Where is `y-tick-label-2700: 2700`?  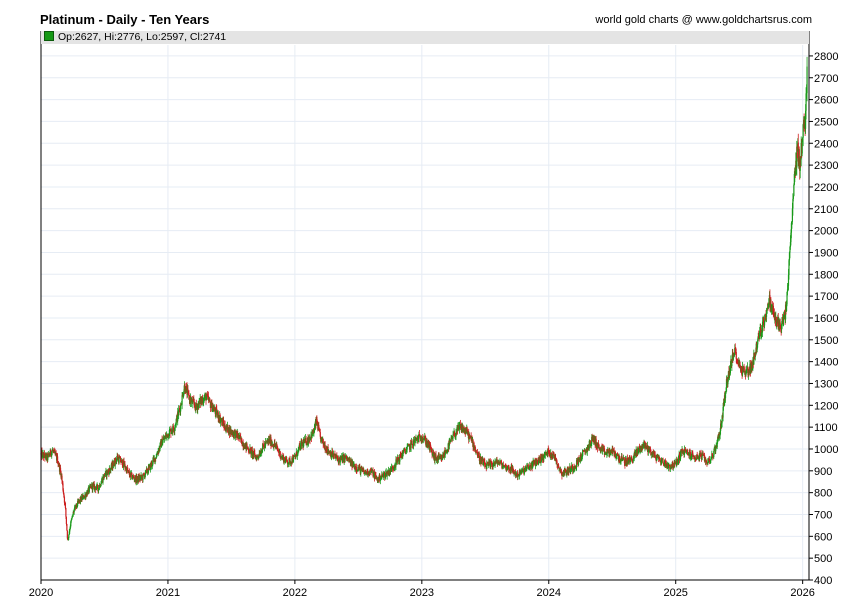 y-tick-label-2700: 2700 is located at coordinates (826, 79).